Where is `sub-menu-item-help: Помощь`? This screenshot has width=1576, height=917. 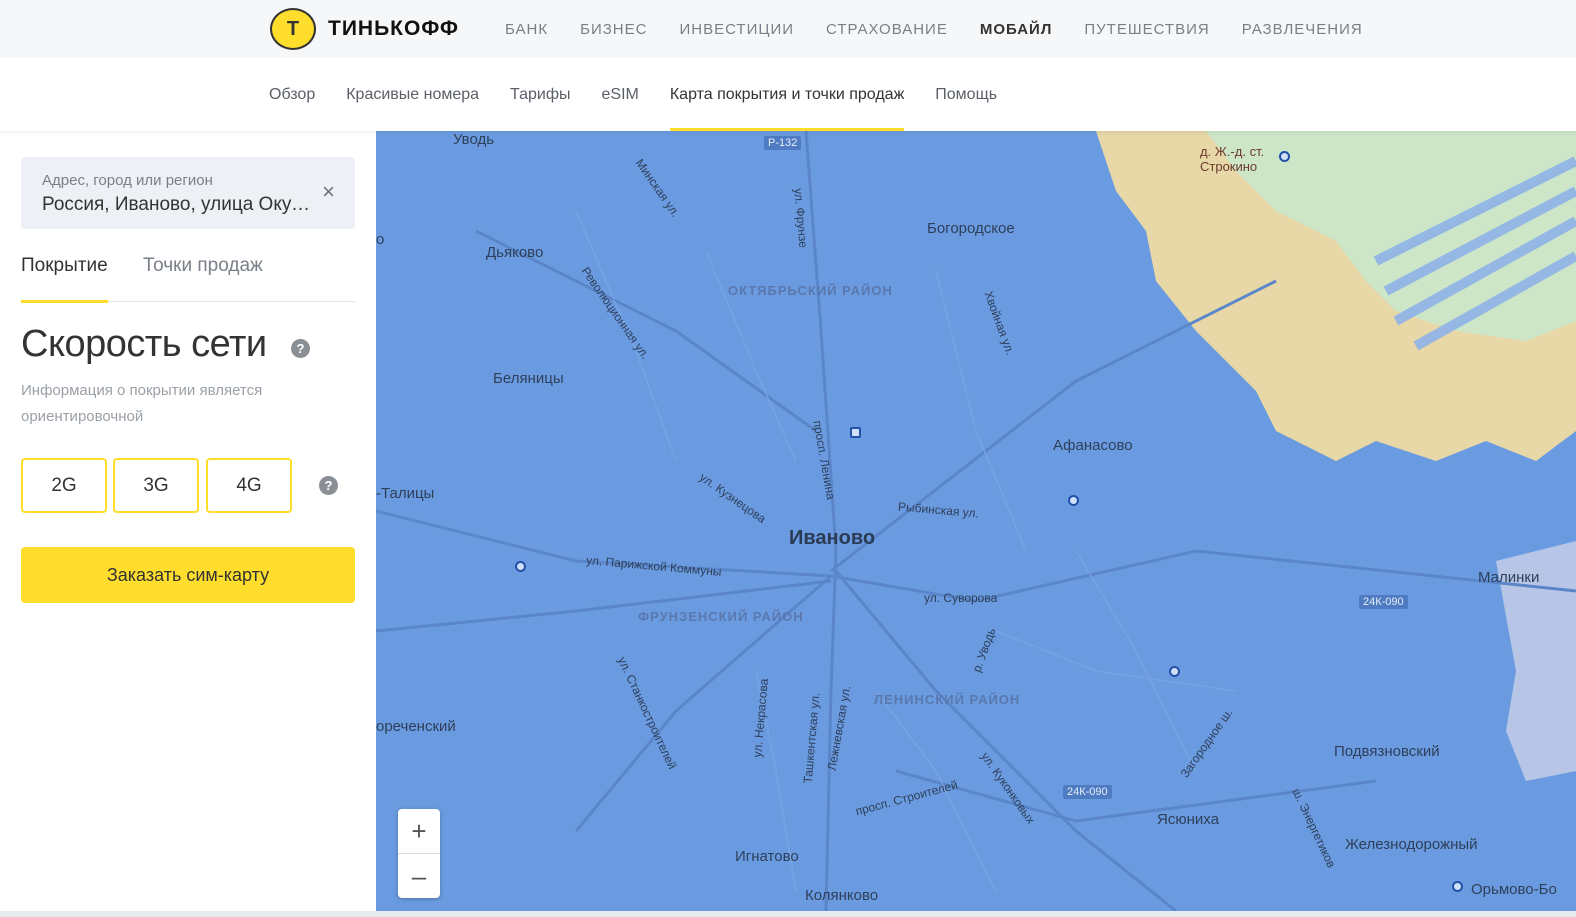
sub-menu-item-help: Помощь is located at coordinates (966, 94).